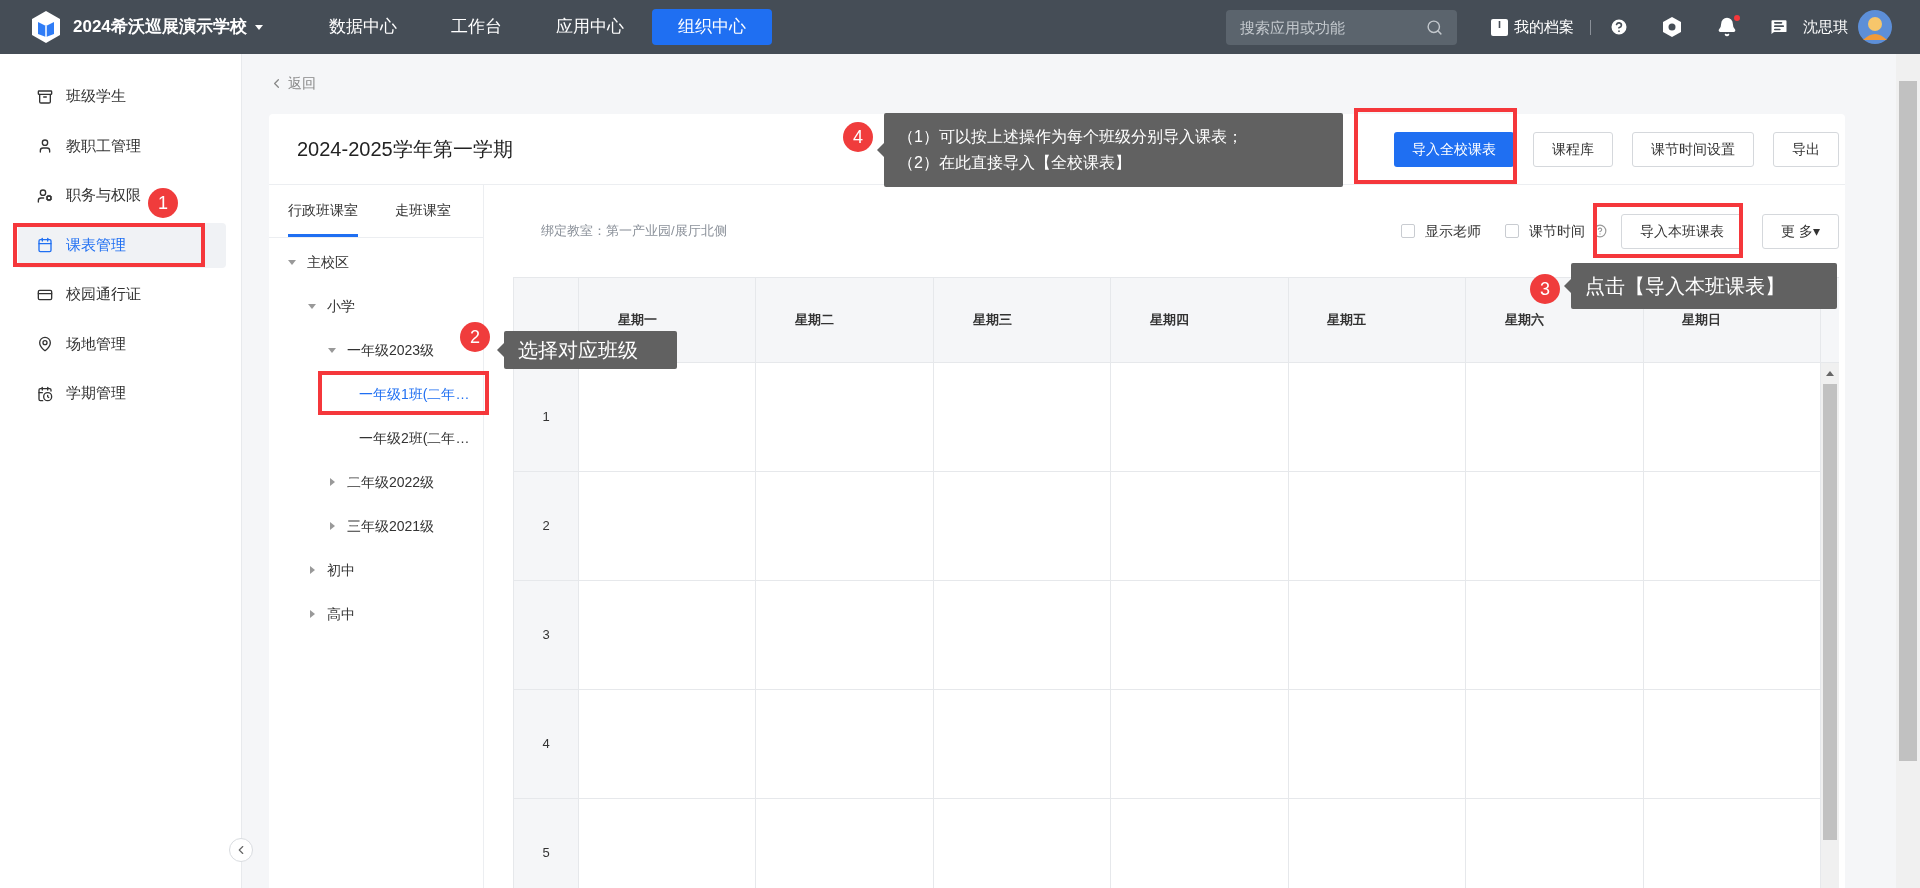 The height and width of the screenshot is (888, 1920). I want to click on term-title: 2024-2025学年第一学期, so click(405, 149).